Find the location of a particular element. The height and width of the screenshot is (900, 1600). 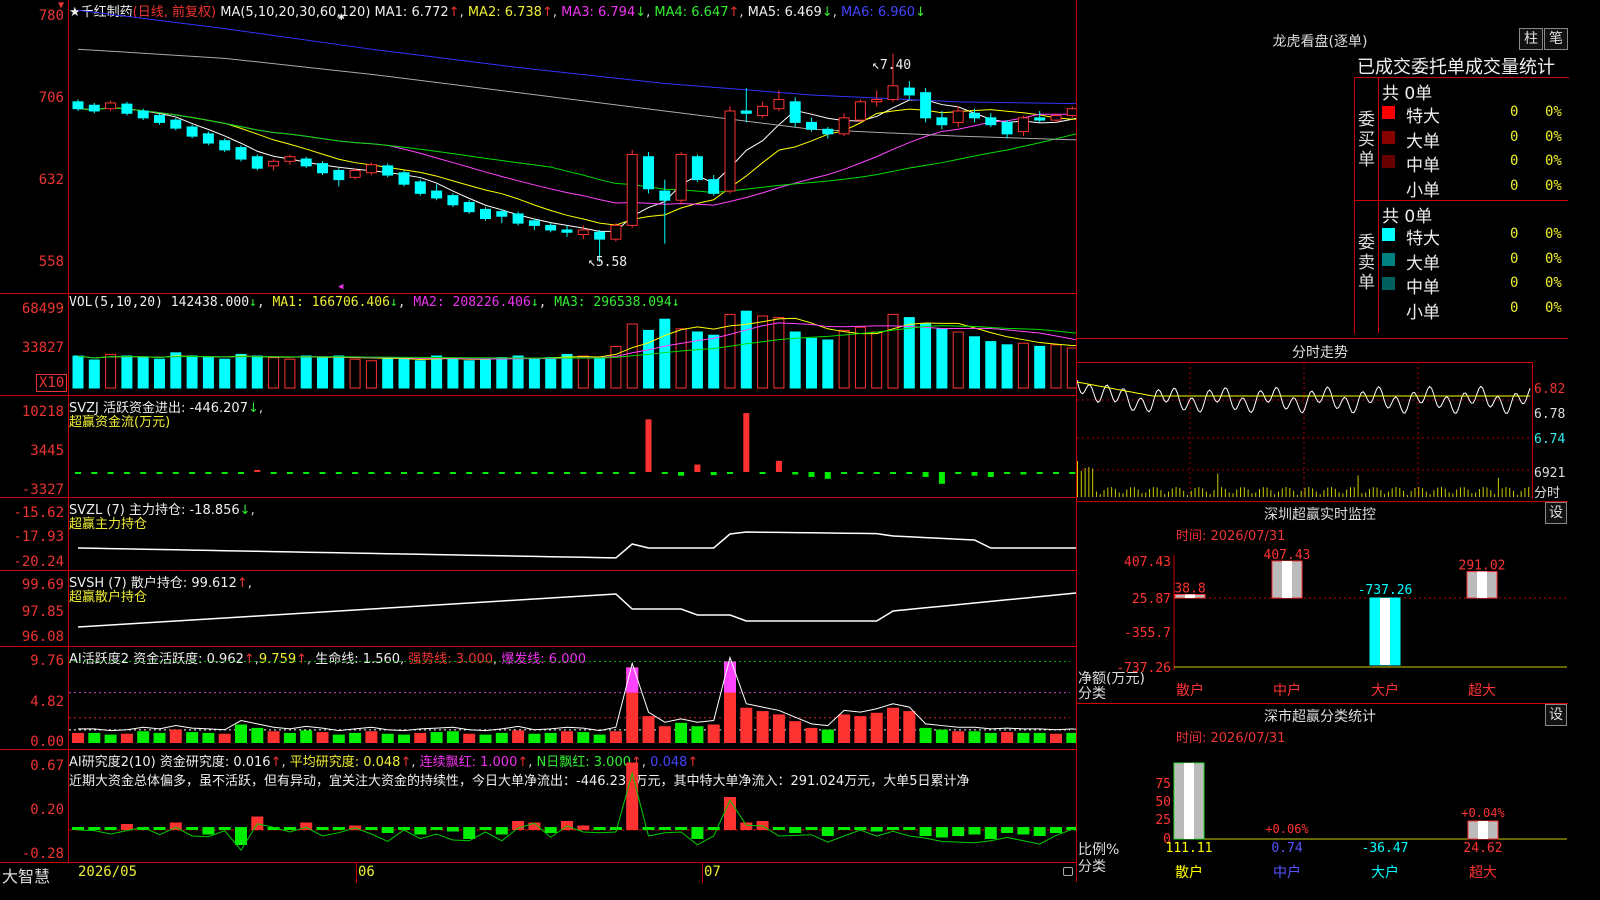

cl-title: 深市超赢分类统计 is located at coordinates (1320, 717).